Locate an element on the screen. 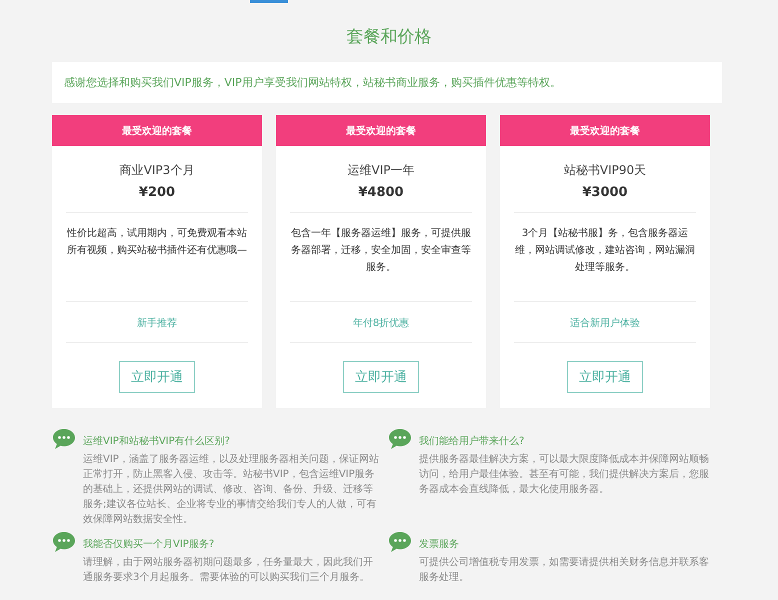 This screenshot has width=778, height=600. plan-tag: 年付8折优惠 is located at coordinates (381, 323).